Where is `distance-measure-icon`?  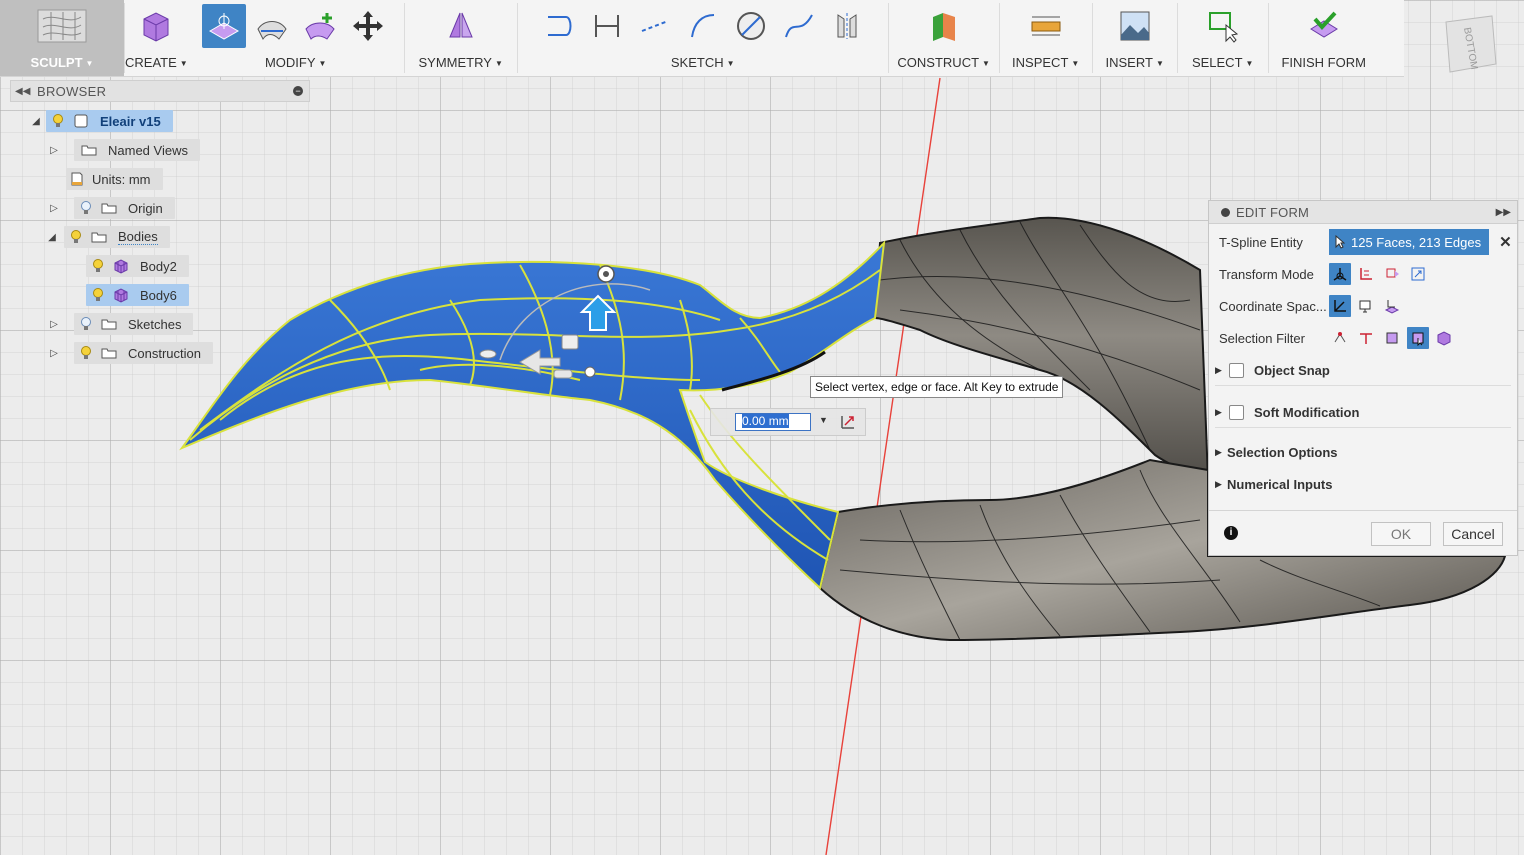
distance-measure-icon is located at coordinates (848, 423).